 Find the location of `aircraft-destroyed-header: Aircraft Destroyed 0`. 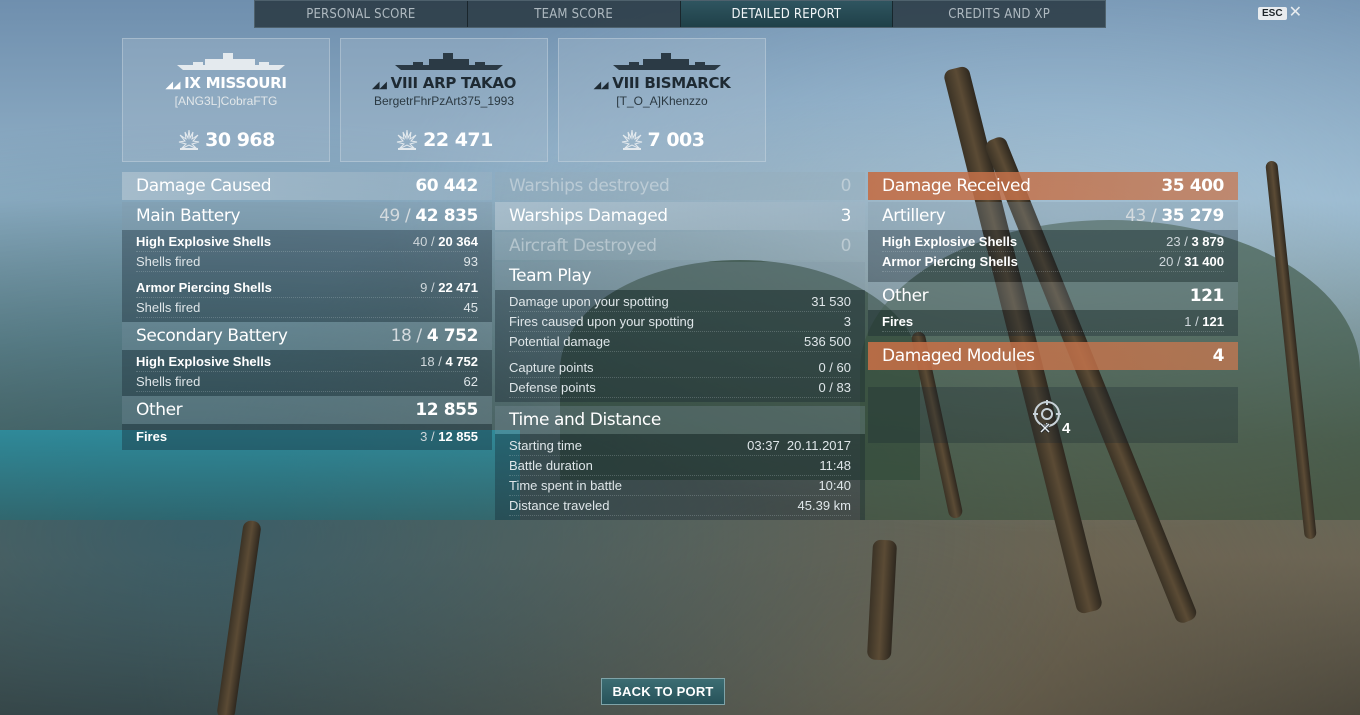

aircraft-destroyed-header: Aircraft Destroyed 0 is located at coordinates (680, 246).